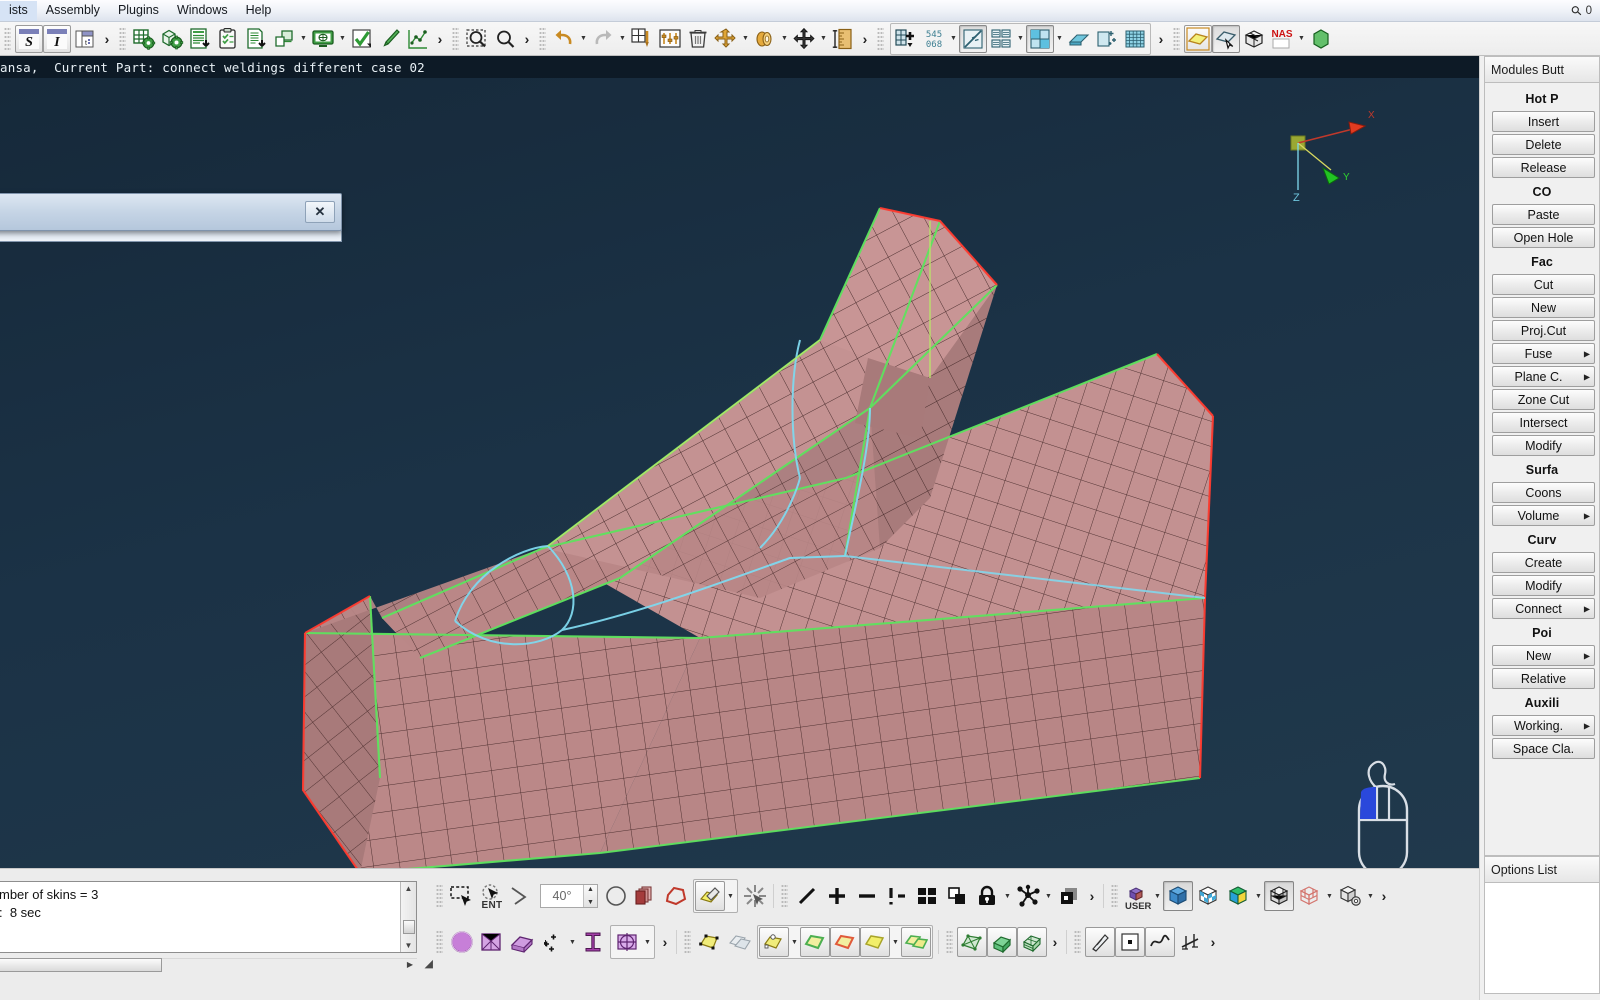 The width and height of the screenshot is (1600, 1000). I want to click on aux-working-plane-button: Working. ▶, so click(1543, 725).